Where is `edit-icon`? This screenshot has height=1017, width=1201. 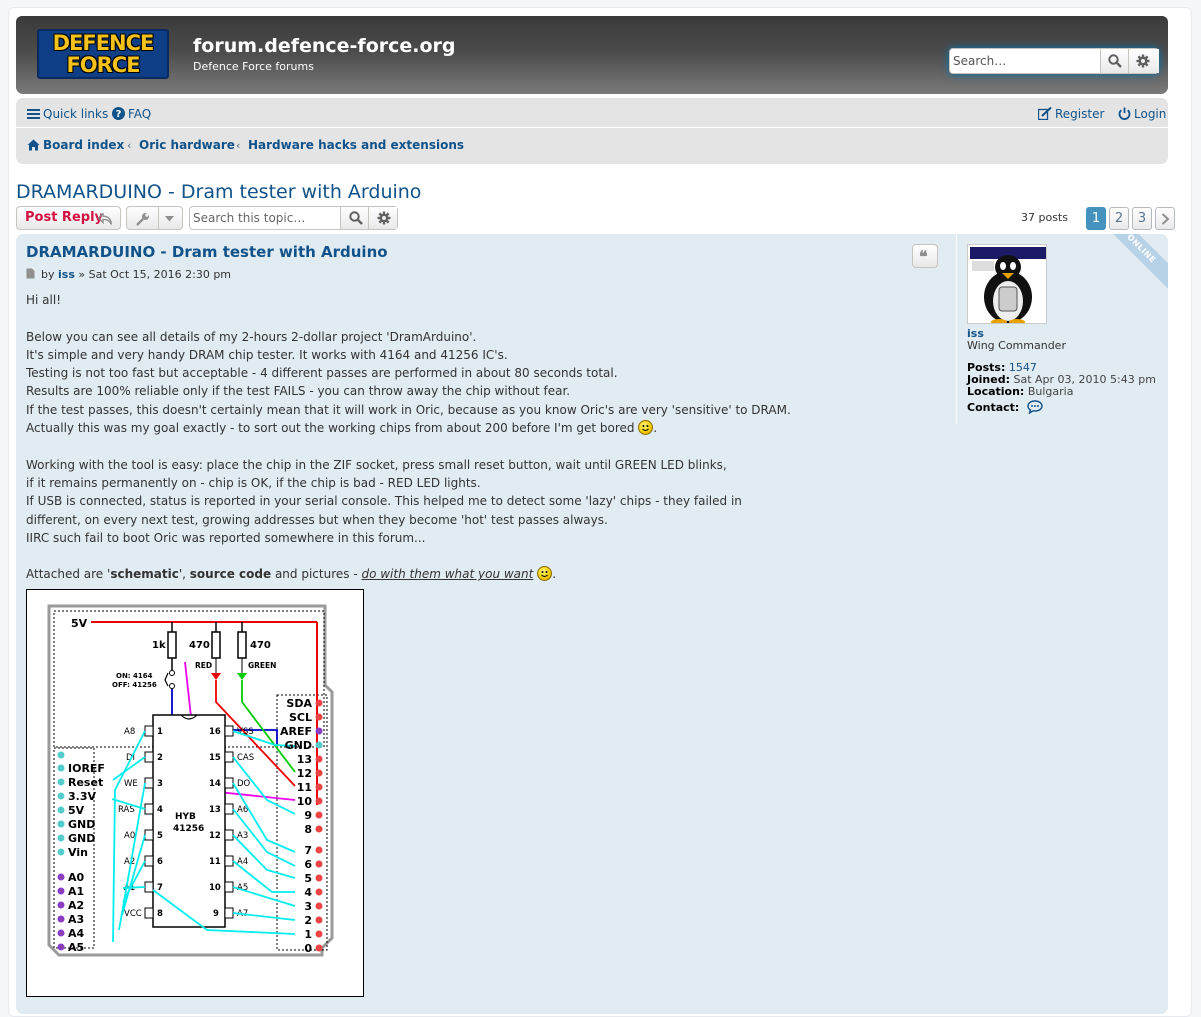
edit-icon is located at coordinates (1044, 113).